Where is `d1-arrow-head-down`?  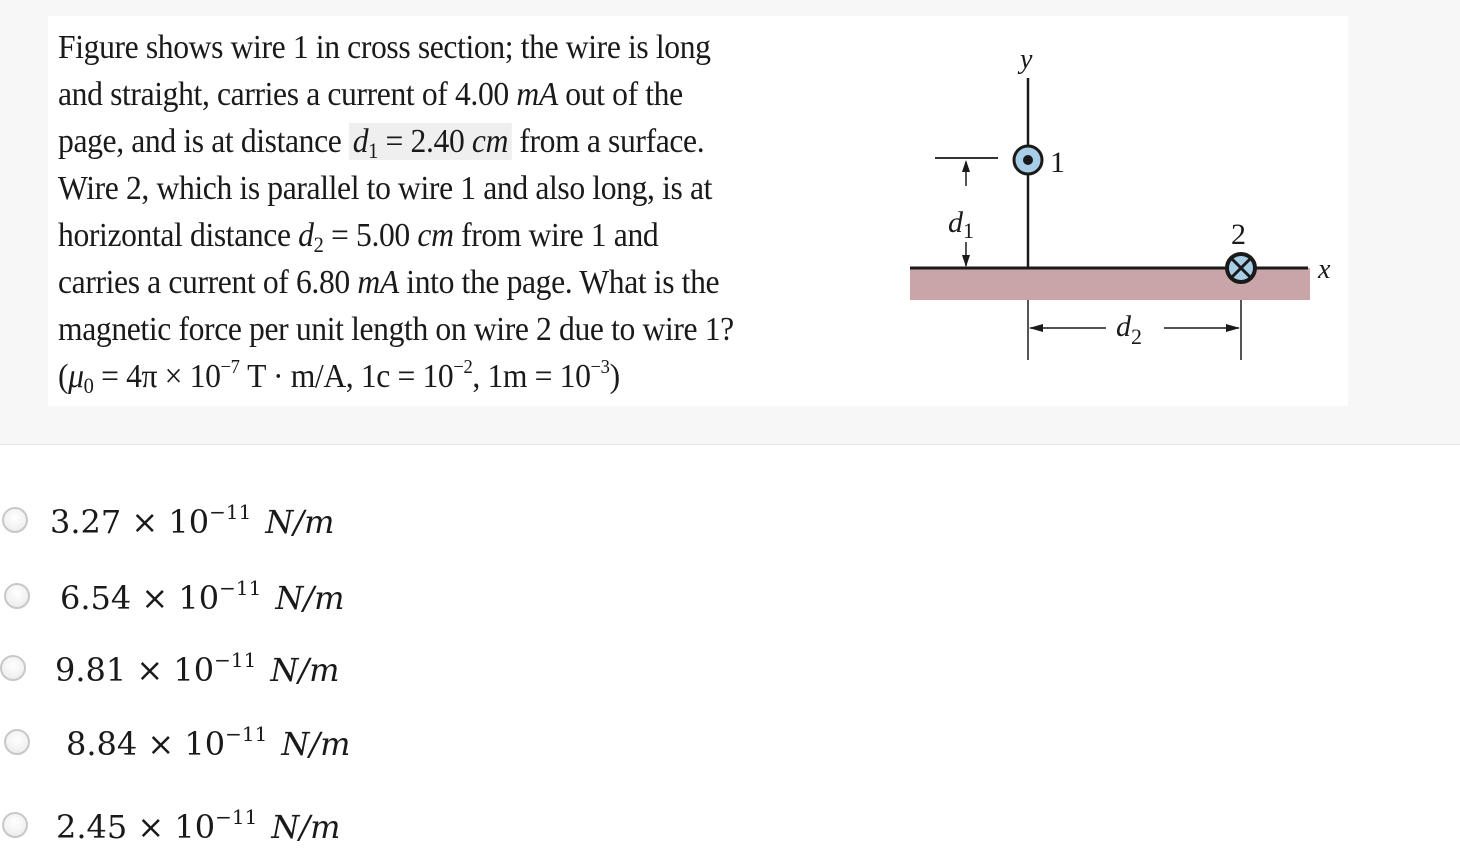 d1-arrow-head-down is located at coordinates (966, 261).